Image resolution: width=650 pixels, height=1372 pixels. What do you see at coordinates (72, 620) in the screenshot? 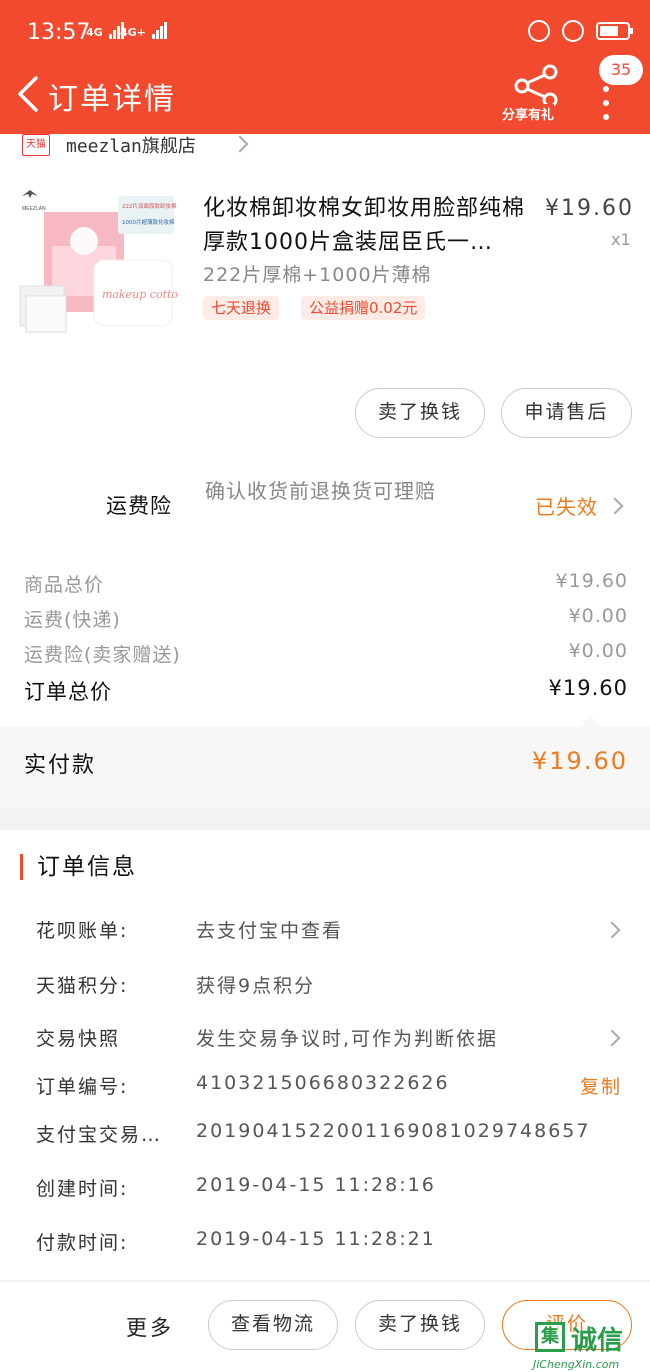
I see `fee-label: 运费(快递)` at bounding box center [72, 620].